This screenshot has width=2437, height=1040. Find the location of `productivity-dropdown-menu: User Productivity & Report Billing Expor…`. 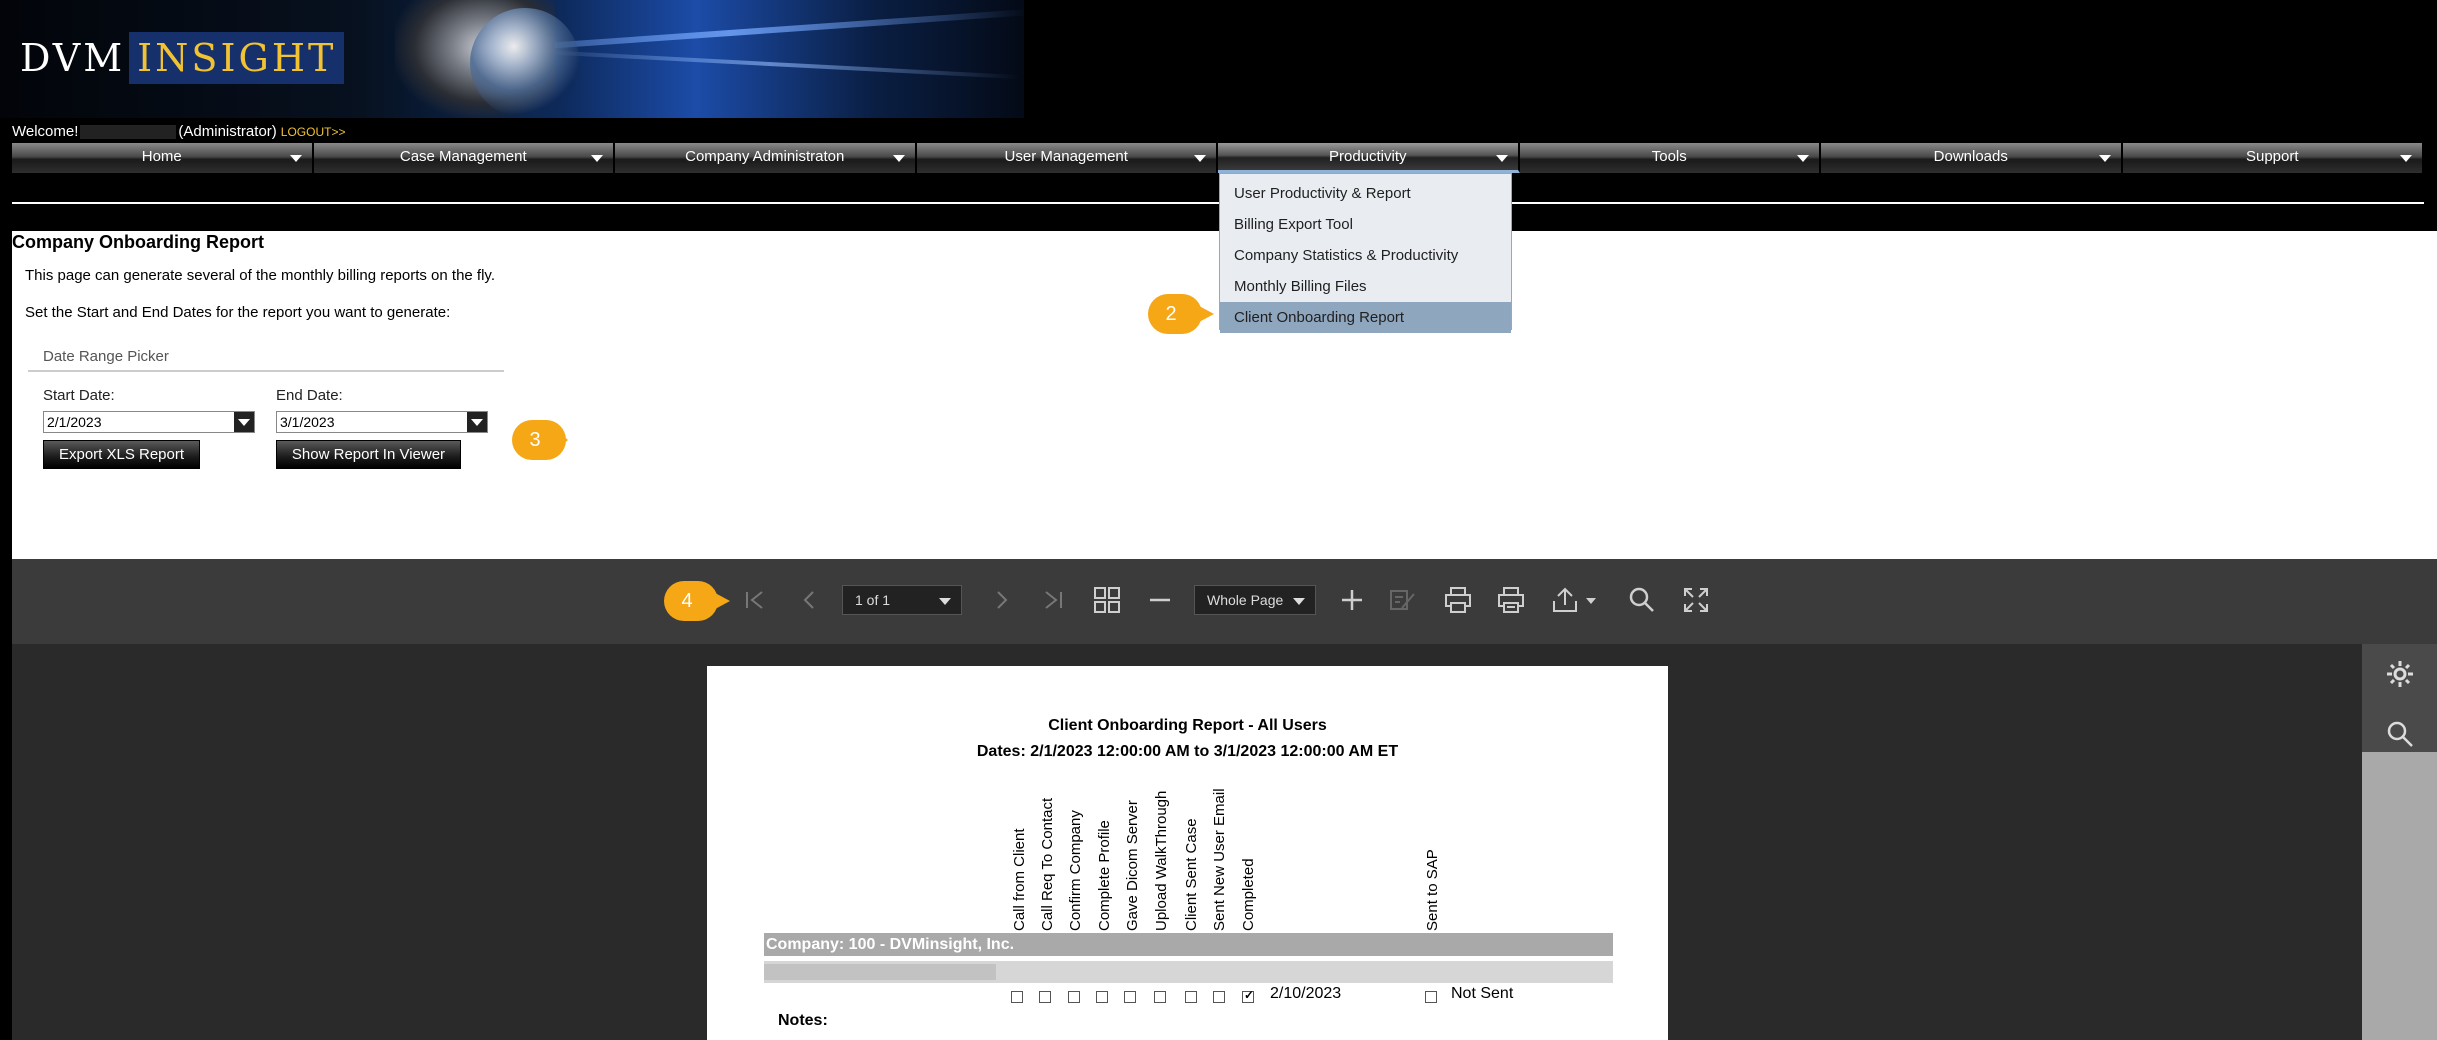

productivity-dropdown-menu: User Productivity & Report Billing Expor… is located at coordinates (1365, 253).